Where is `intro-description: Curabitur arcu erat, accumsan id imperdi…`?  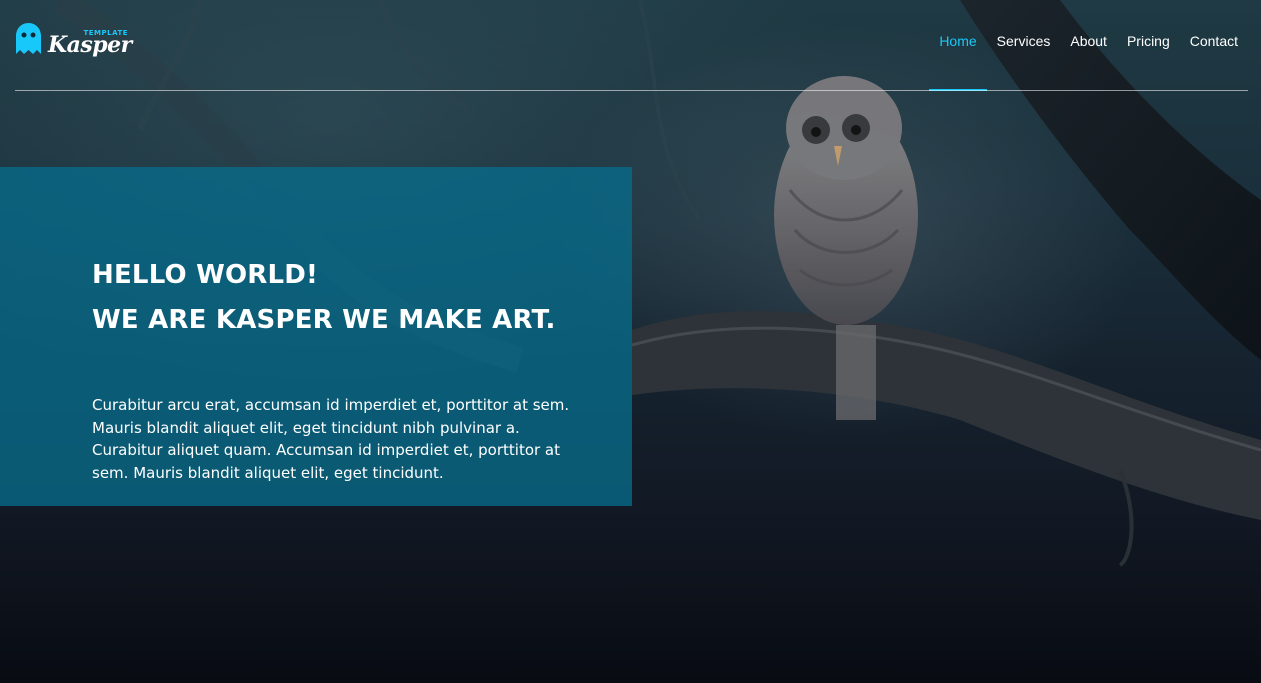 intro-description: Curabitur arcu erat, accumsan id imperdi… is located at coordinates (331, 439).